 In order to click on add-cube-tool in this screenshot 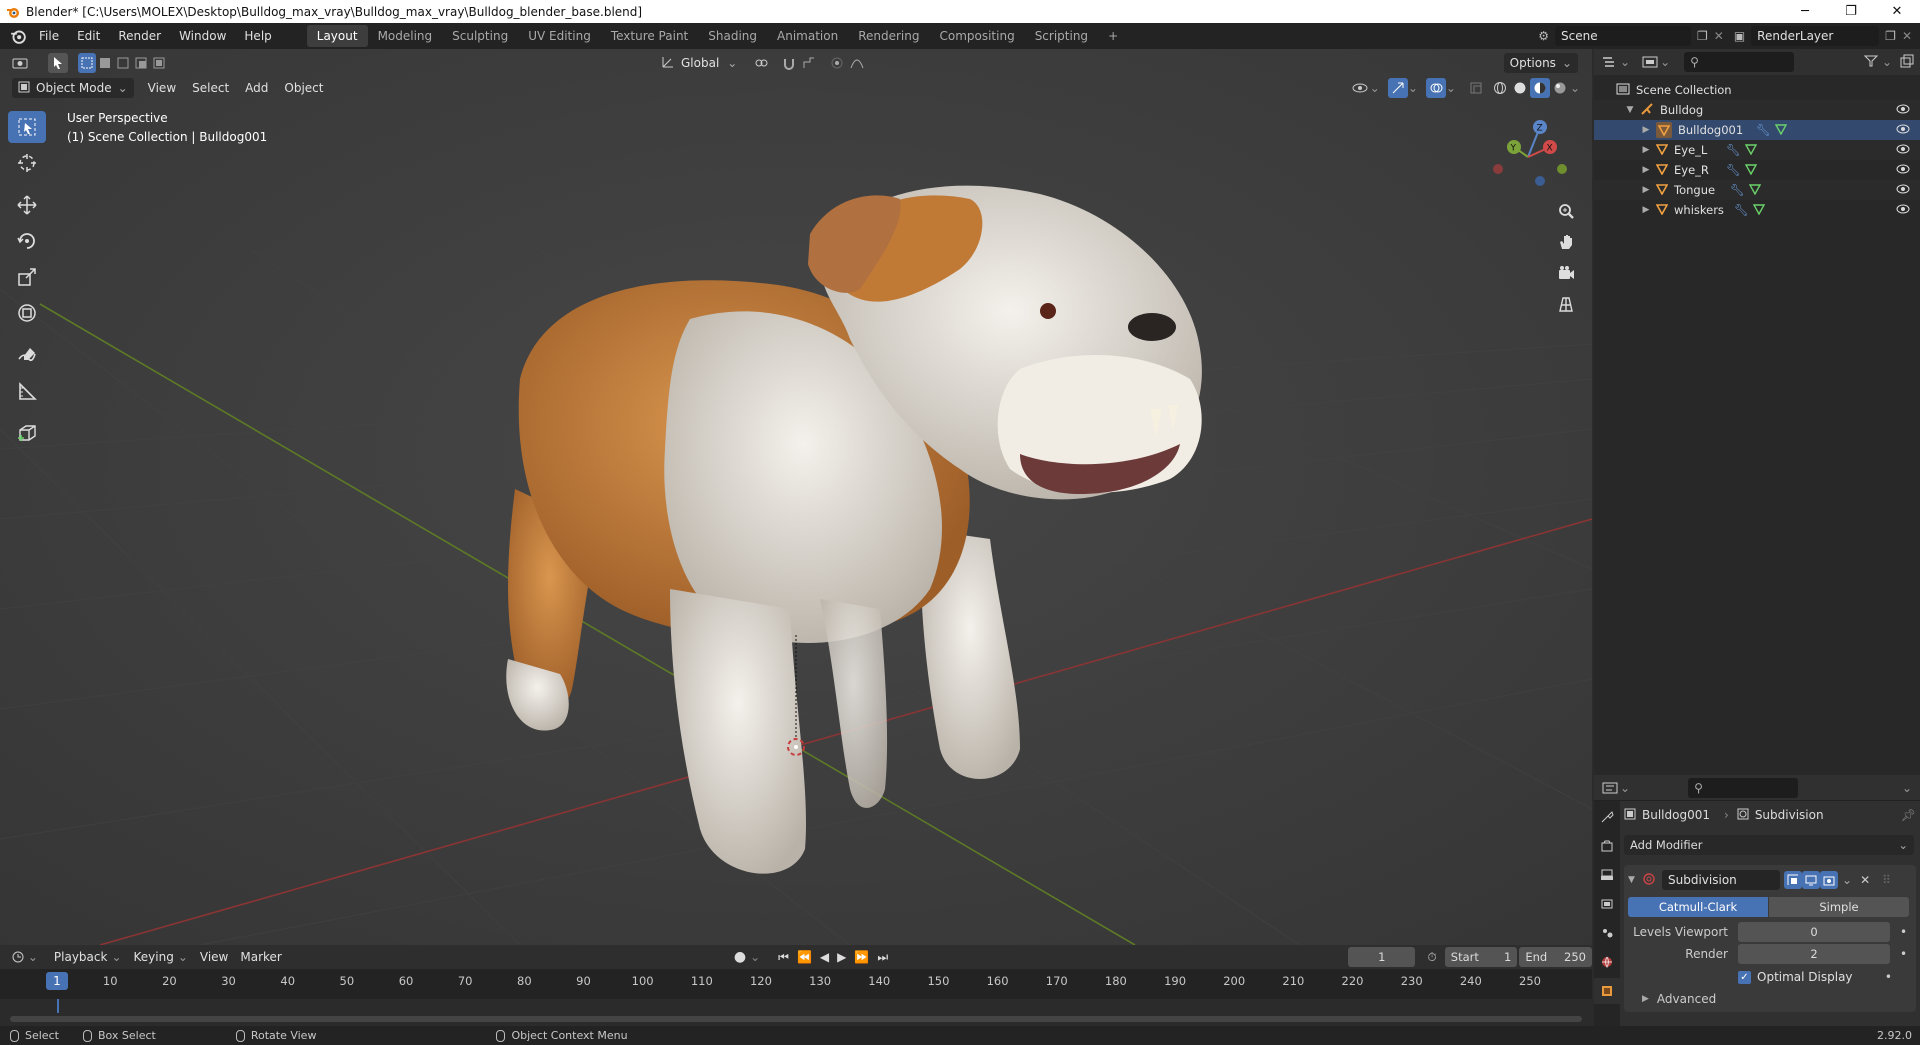, I will do `click(27, 433)`.